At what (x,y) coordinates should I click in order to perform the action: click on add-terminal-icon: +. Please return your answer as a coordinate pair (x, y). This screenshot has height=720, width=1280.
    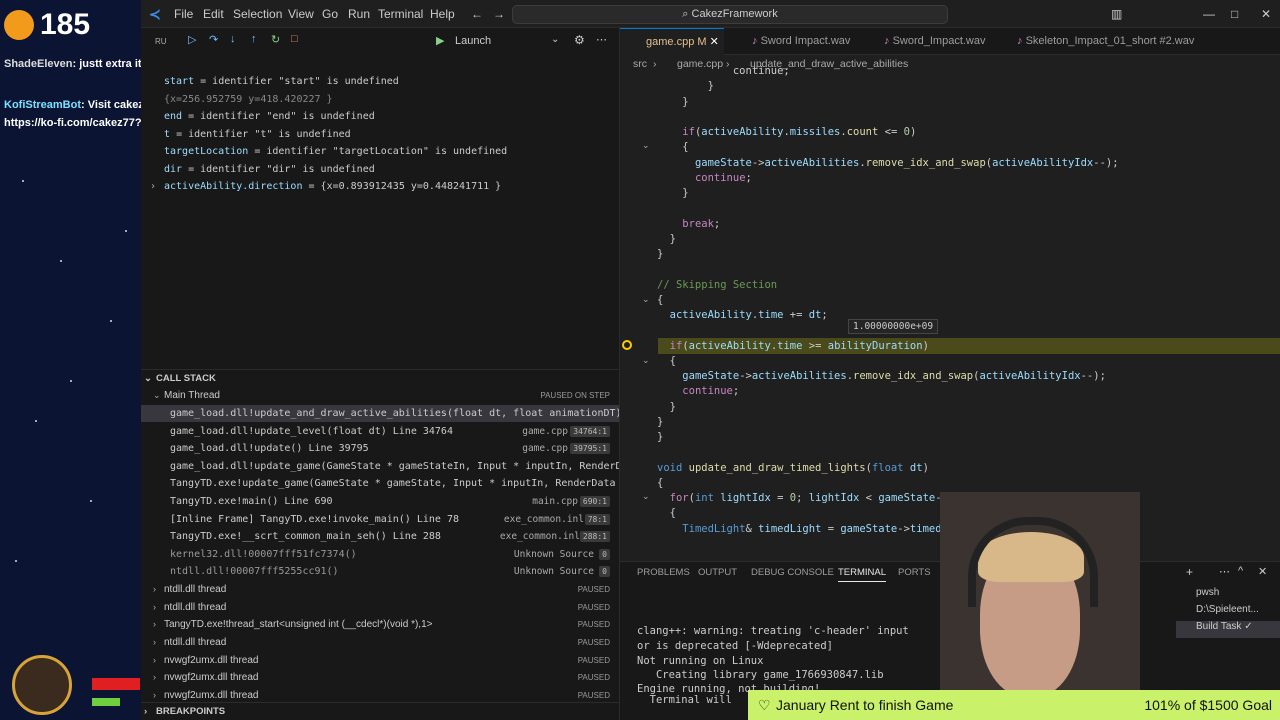
    Looking at the image, I should click on (1189, 572).